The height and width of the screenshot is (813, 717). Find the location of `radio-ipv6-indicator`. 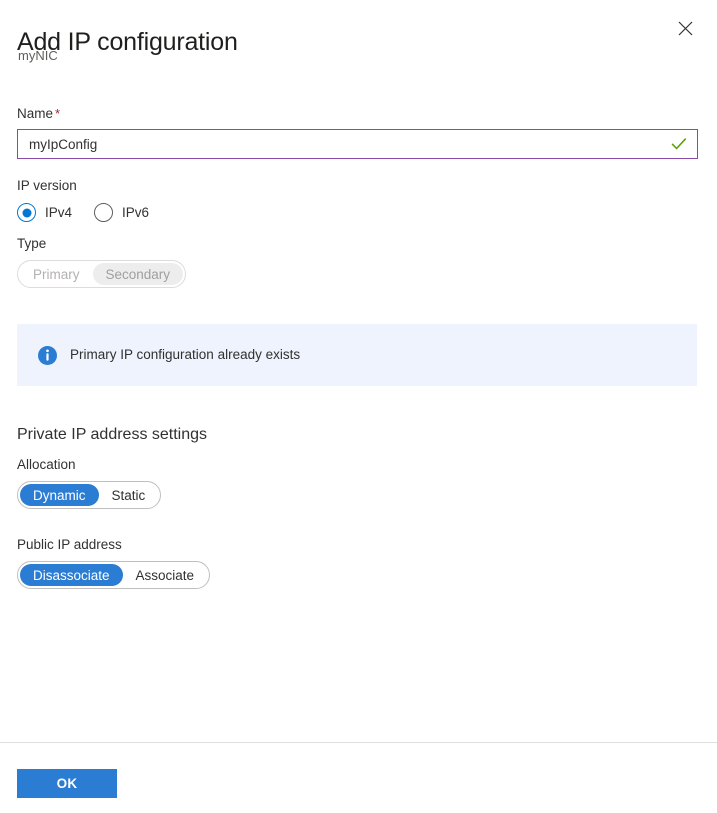

radio-ipv6-indicator is located at coordinates (104, 212).